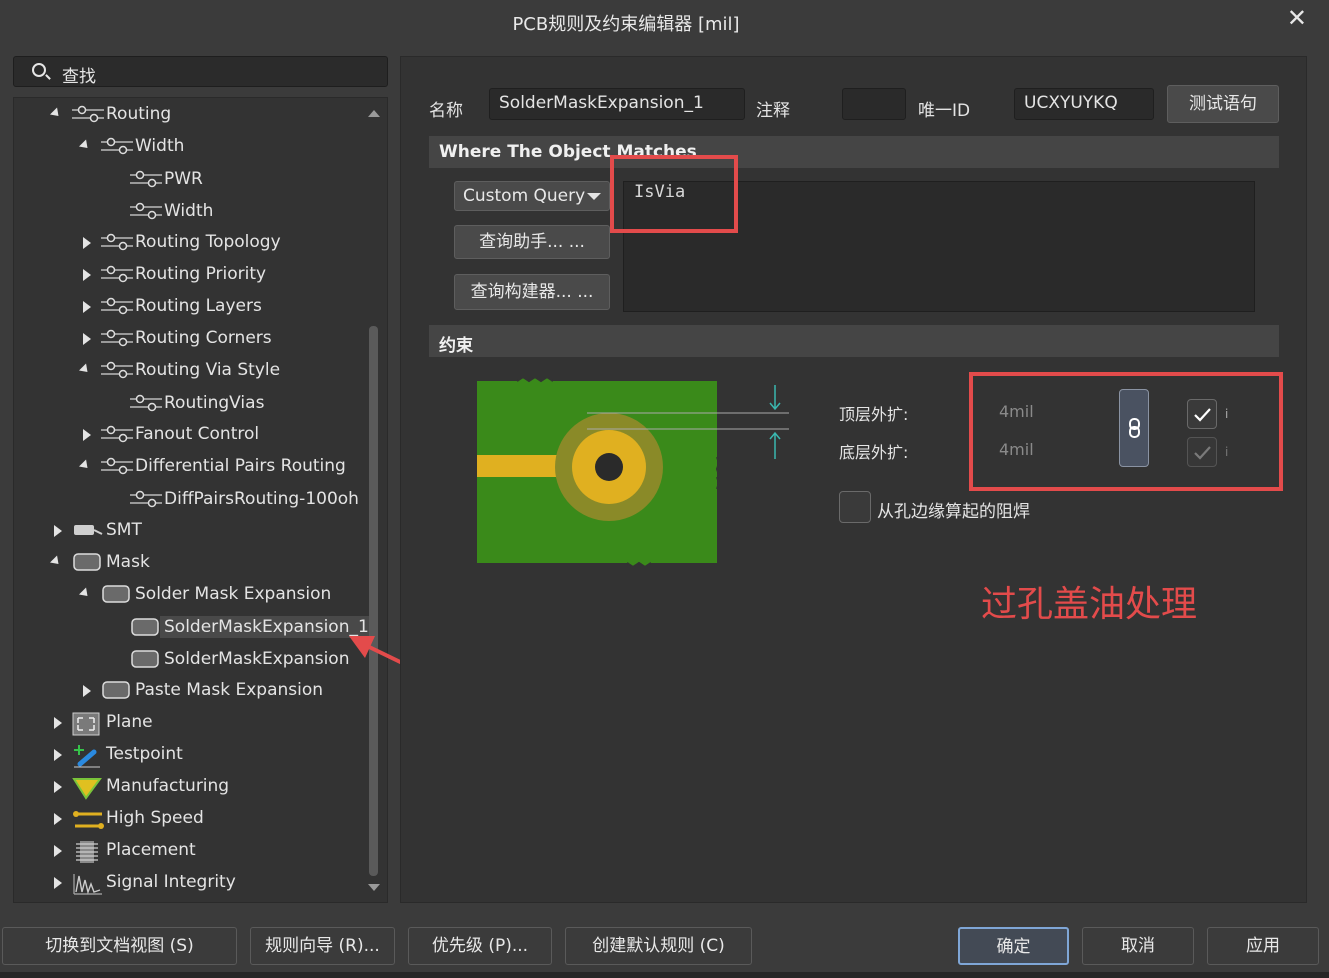  What do you see at coordinates (117, 754) in the screenshot?
I see `tree-item-testpoint: Testpoint` at bounding box center [117, 754].